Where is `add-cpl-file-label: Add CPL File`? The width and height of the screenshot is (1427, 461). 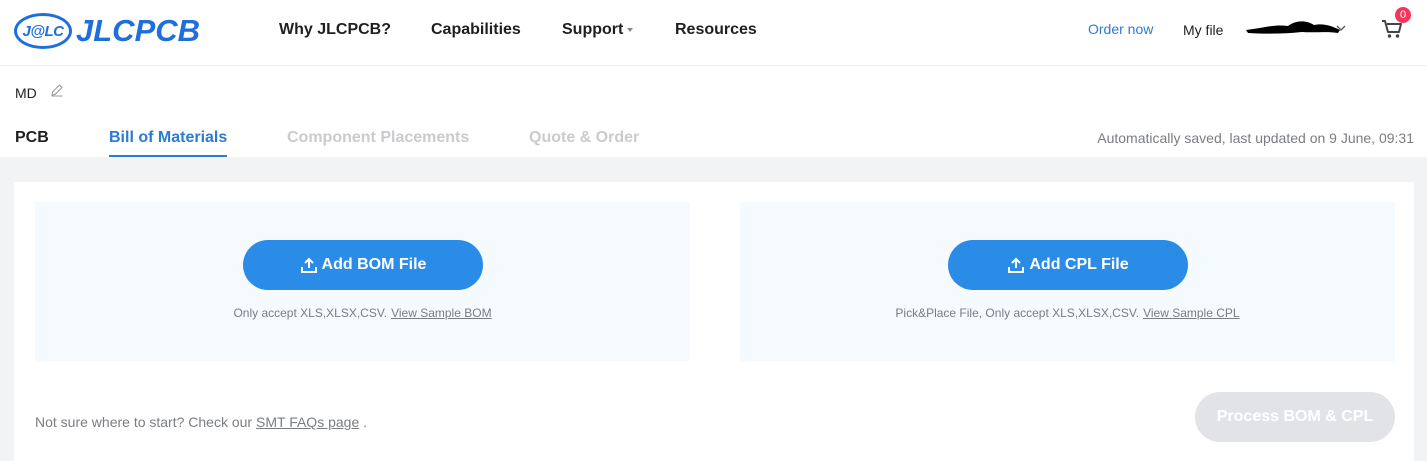
add-cpl-file-label: Add CPL File is located at coordinates (1079, 264).